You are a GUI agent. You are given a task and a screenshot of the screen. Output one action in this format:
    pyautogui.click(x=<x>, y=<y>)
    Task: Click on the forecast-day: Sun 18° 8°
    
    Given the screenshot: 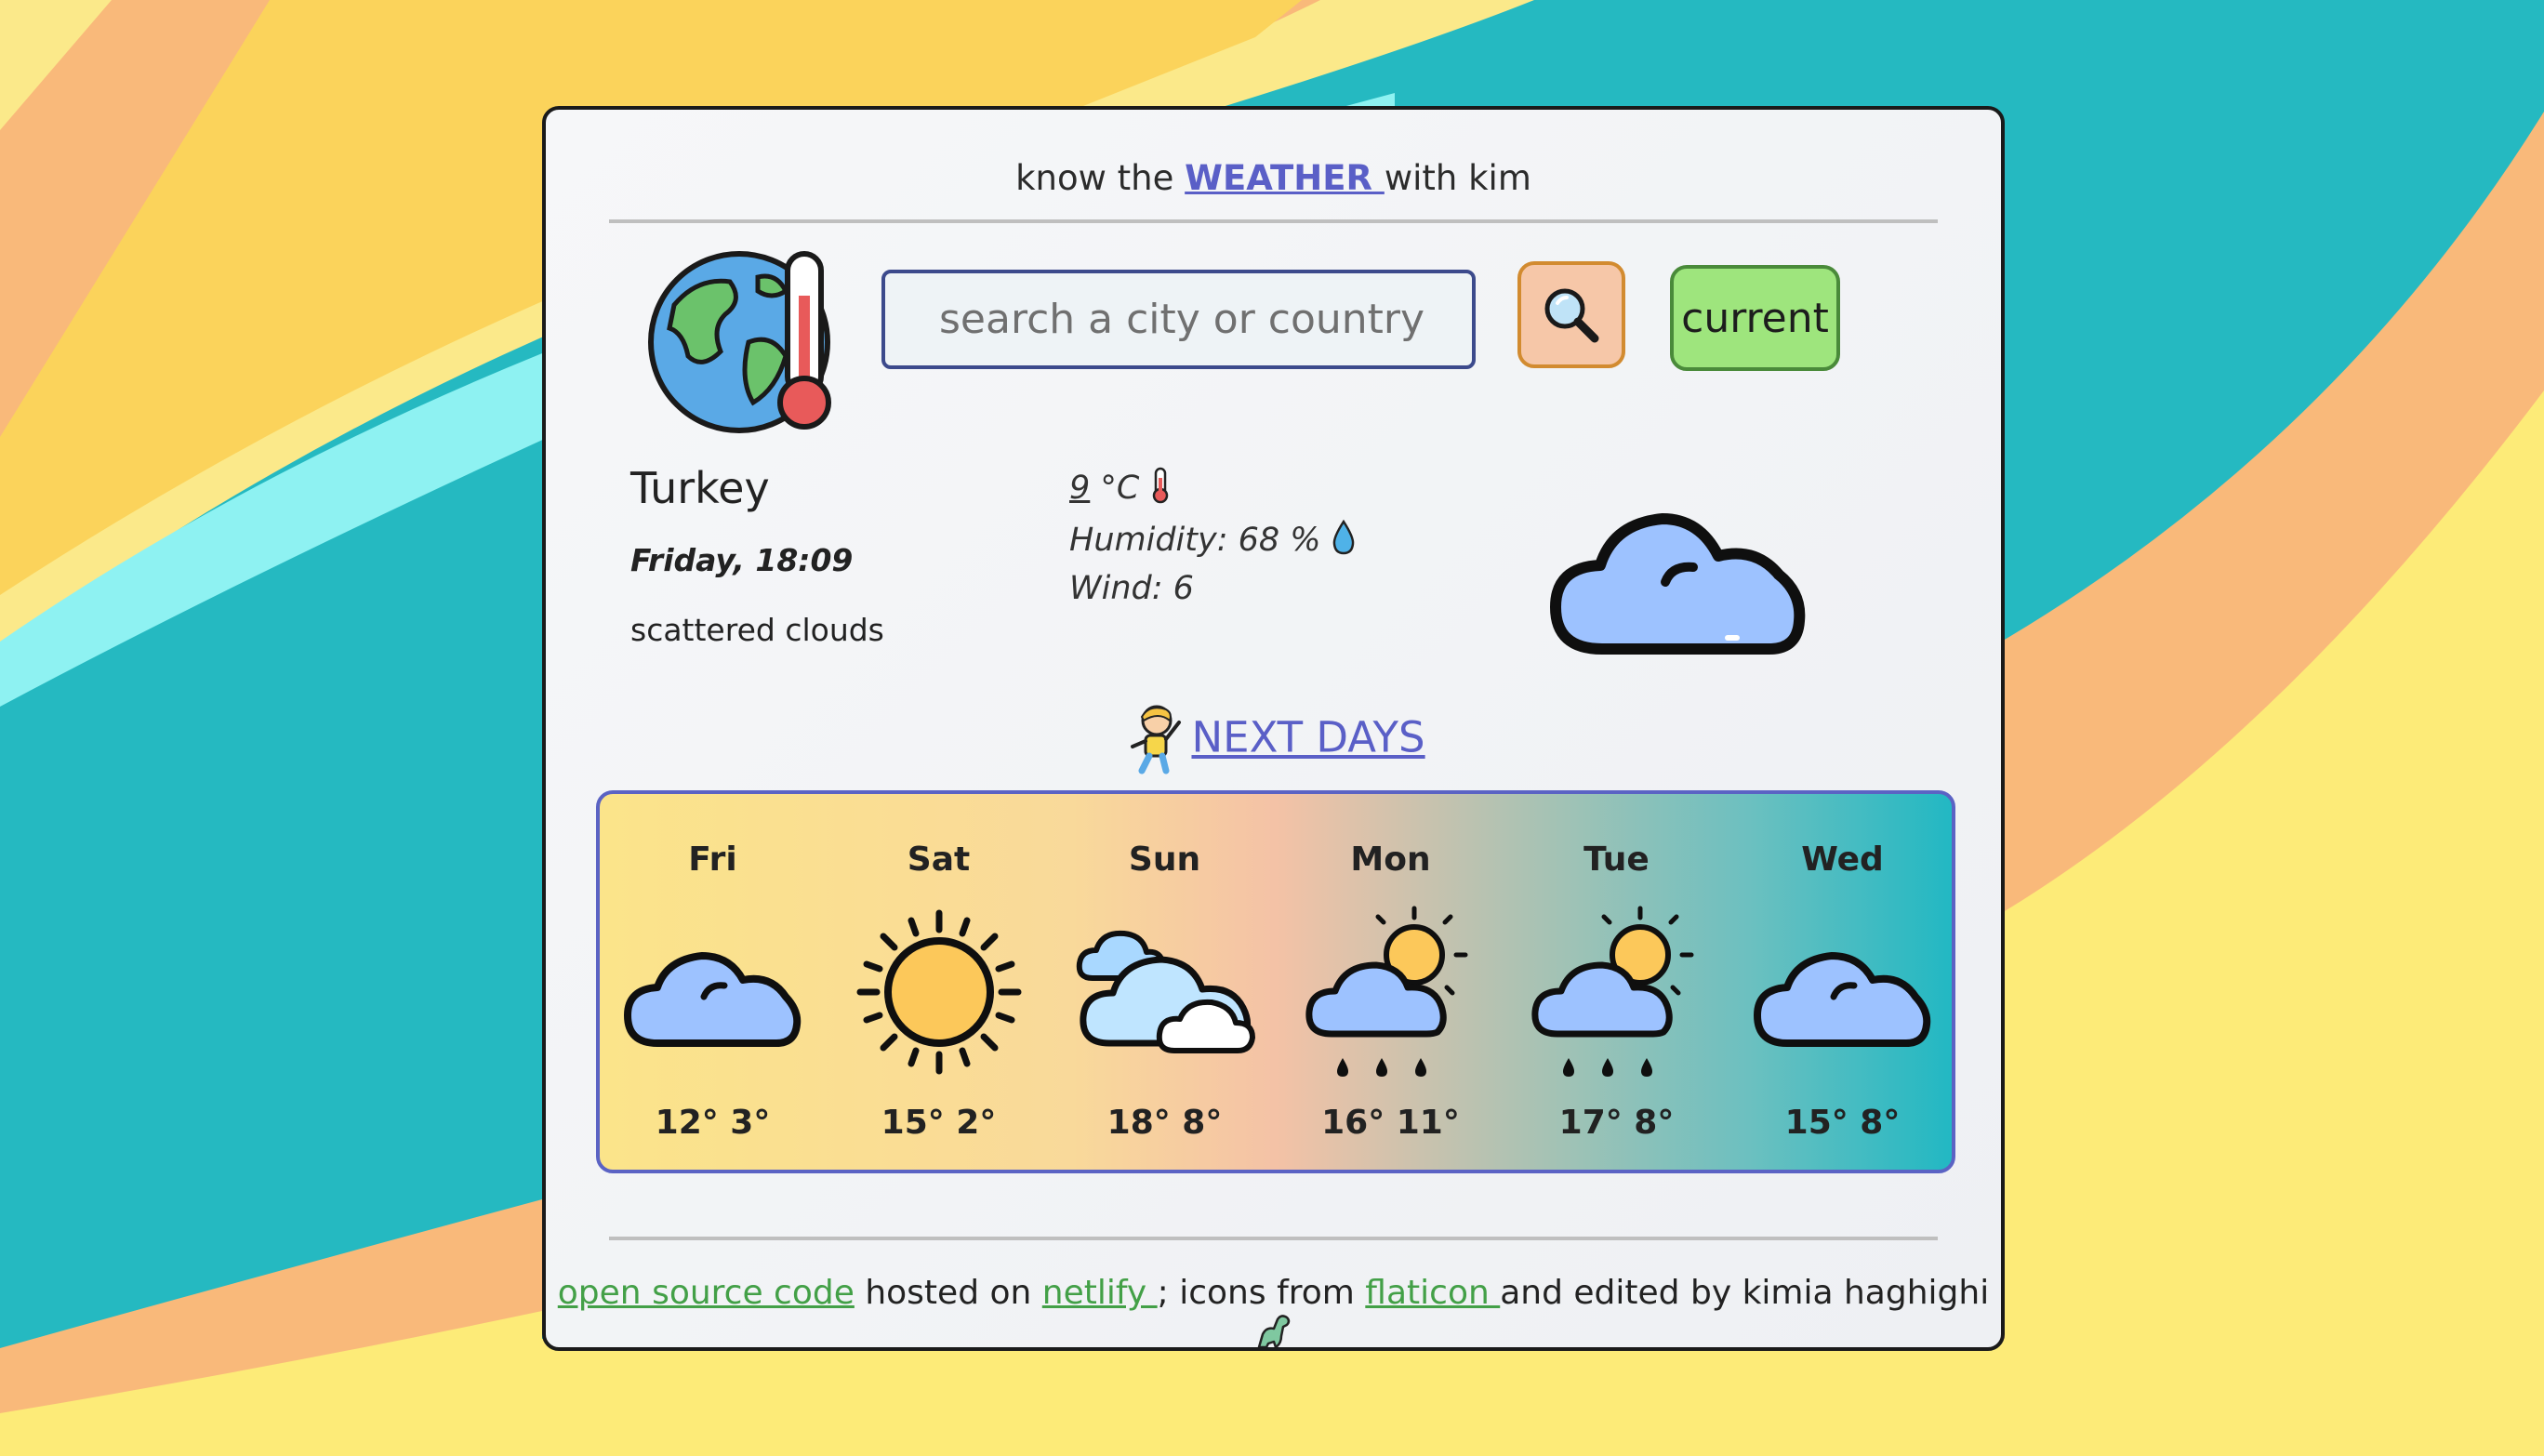 What is the action you would take?
    pyautogui.click(x=1165, y=982)
    